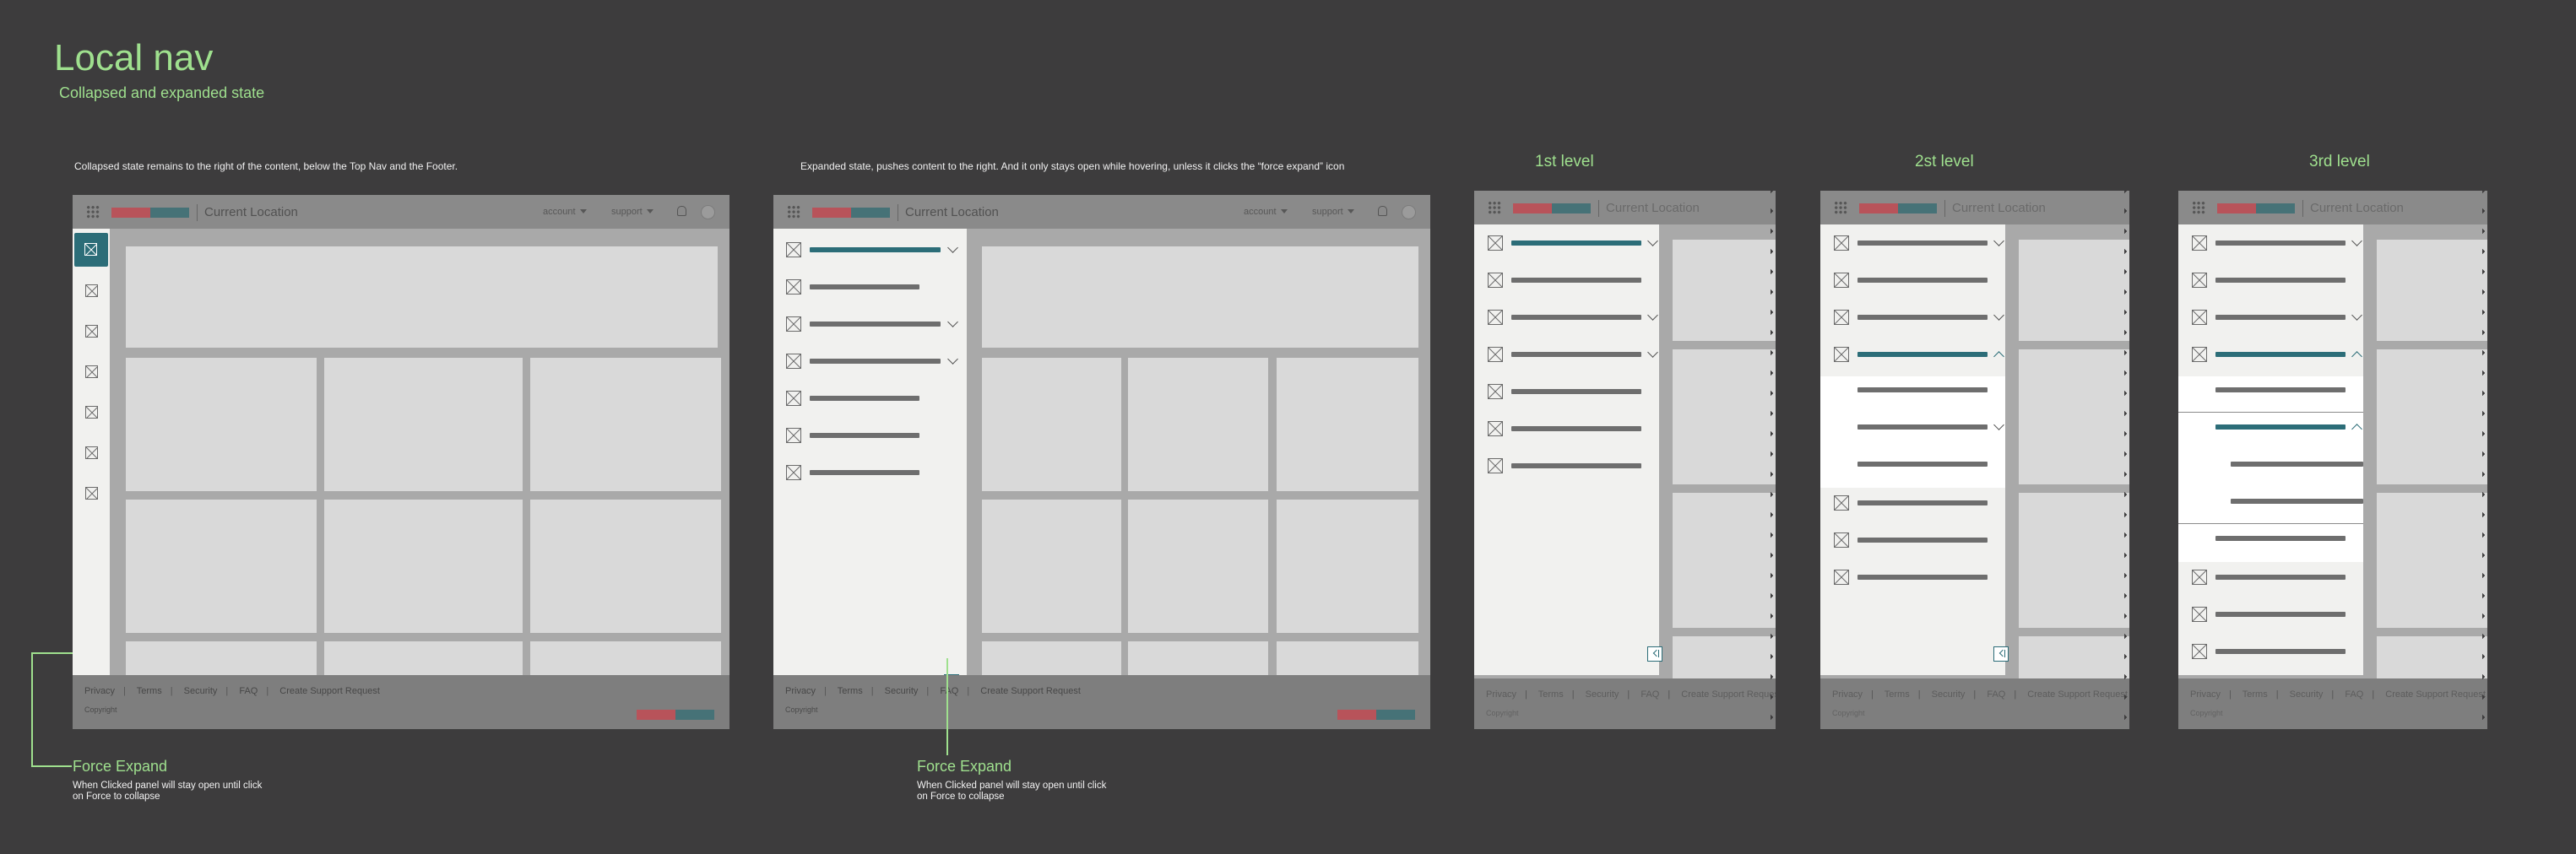 This screenshot has height=854, width=2576. Describe the element at coordinates (2297, 501) in the screenshot. I see `third-level-item` at that location.